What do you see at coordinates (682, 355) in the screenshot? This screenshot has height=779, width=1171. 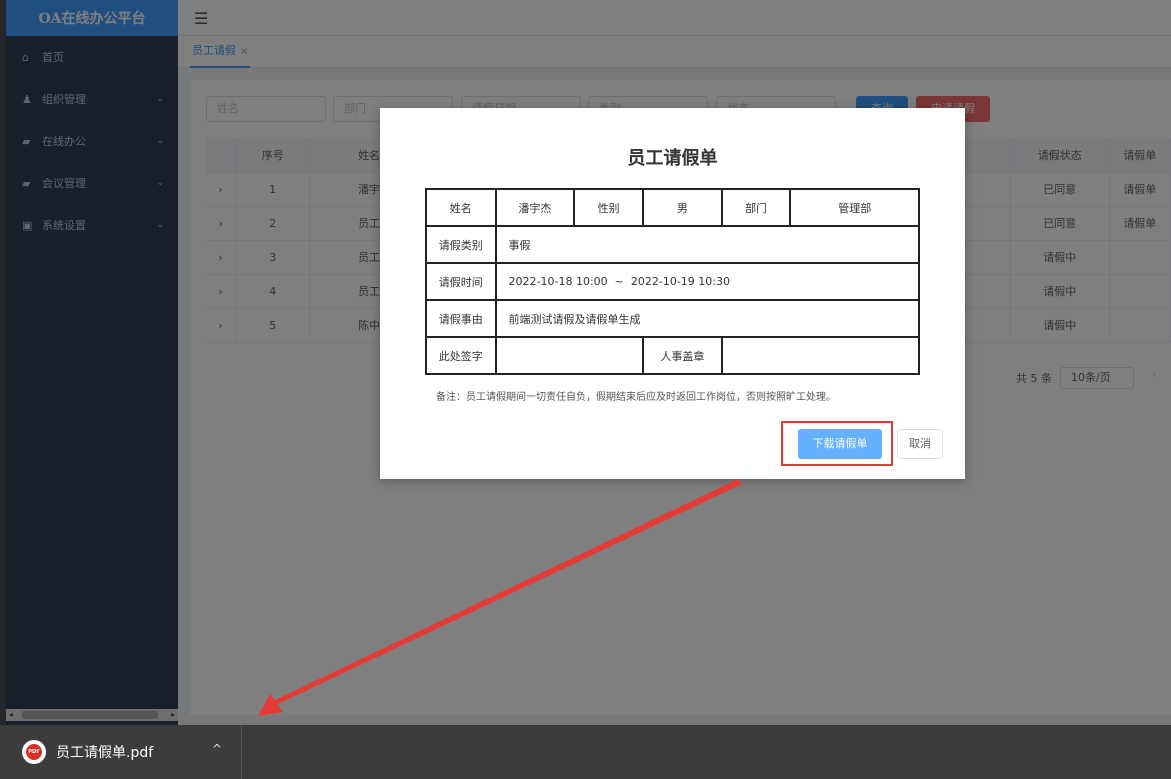 I see `label-hr-seal: 人事盖章` at bounding box center [682, 355].